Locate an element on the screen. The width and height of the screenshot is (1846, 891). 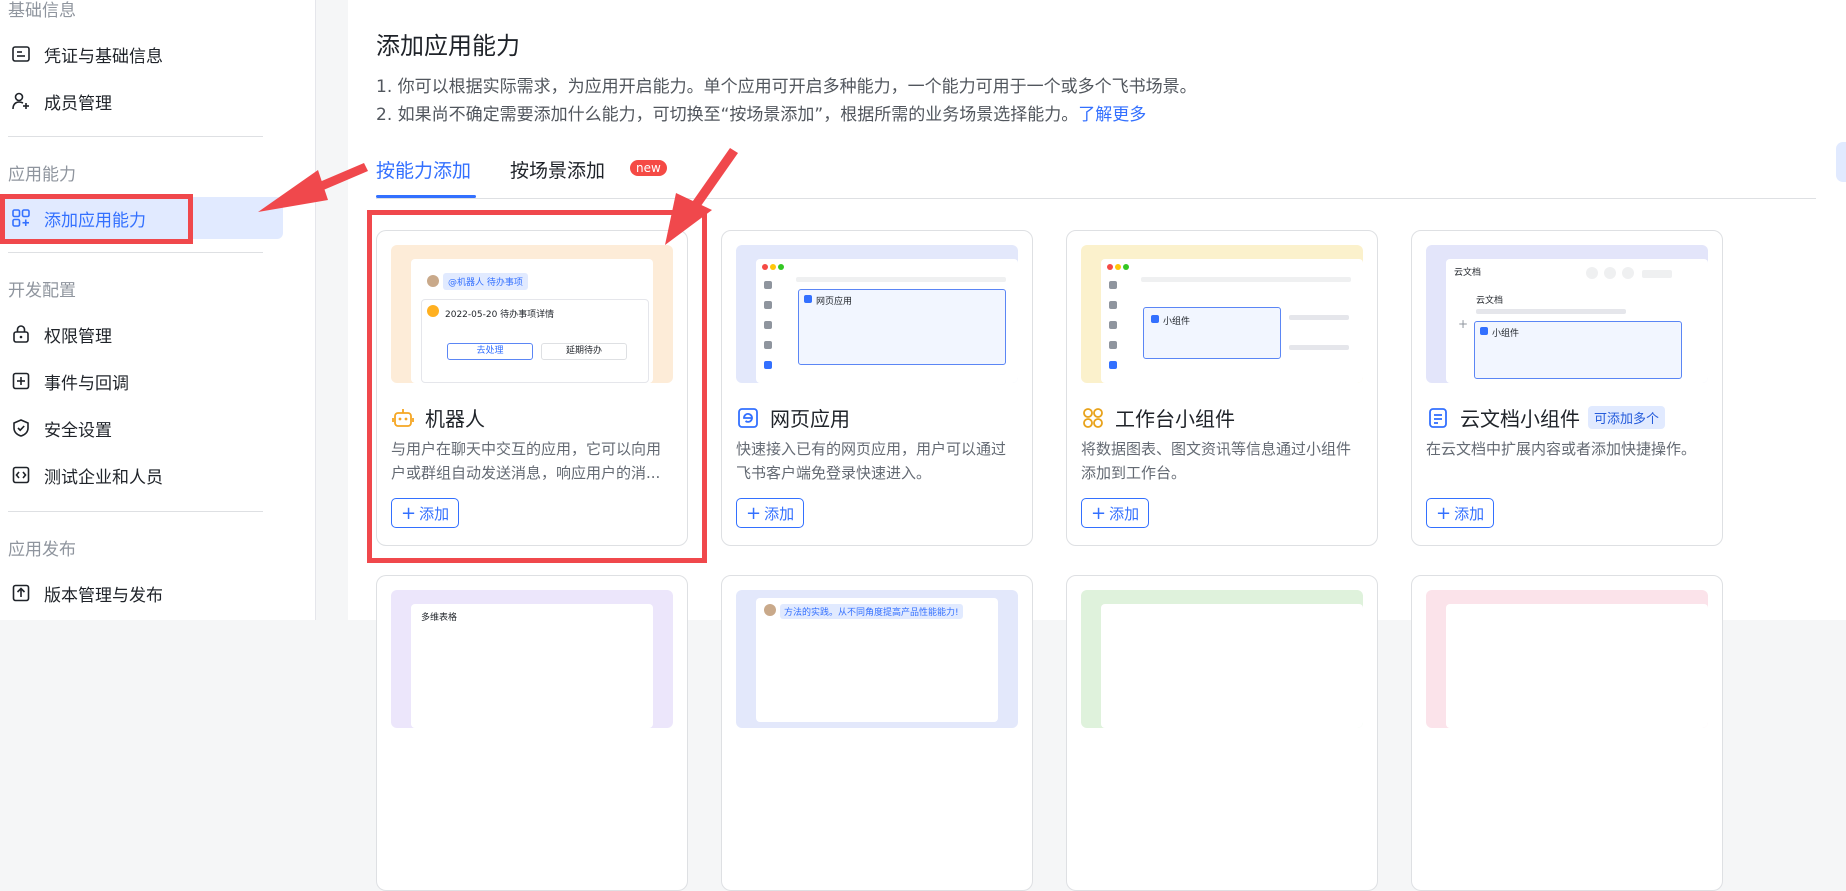
sidebar-item-label: 测试企业和人员 is located at coordinates (103, 477).